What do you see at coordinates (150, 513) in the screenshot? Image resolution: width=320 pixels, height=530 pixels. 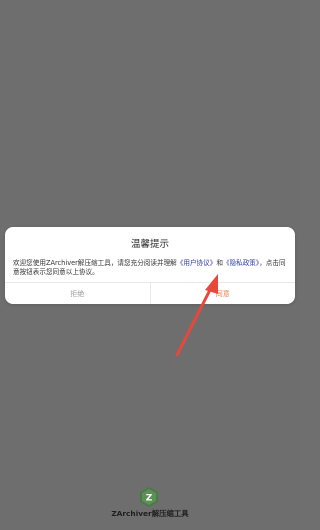 I see `brand-name: ZArchiver解压缩工具` at bounding box center [150, 513].